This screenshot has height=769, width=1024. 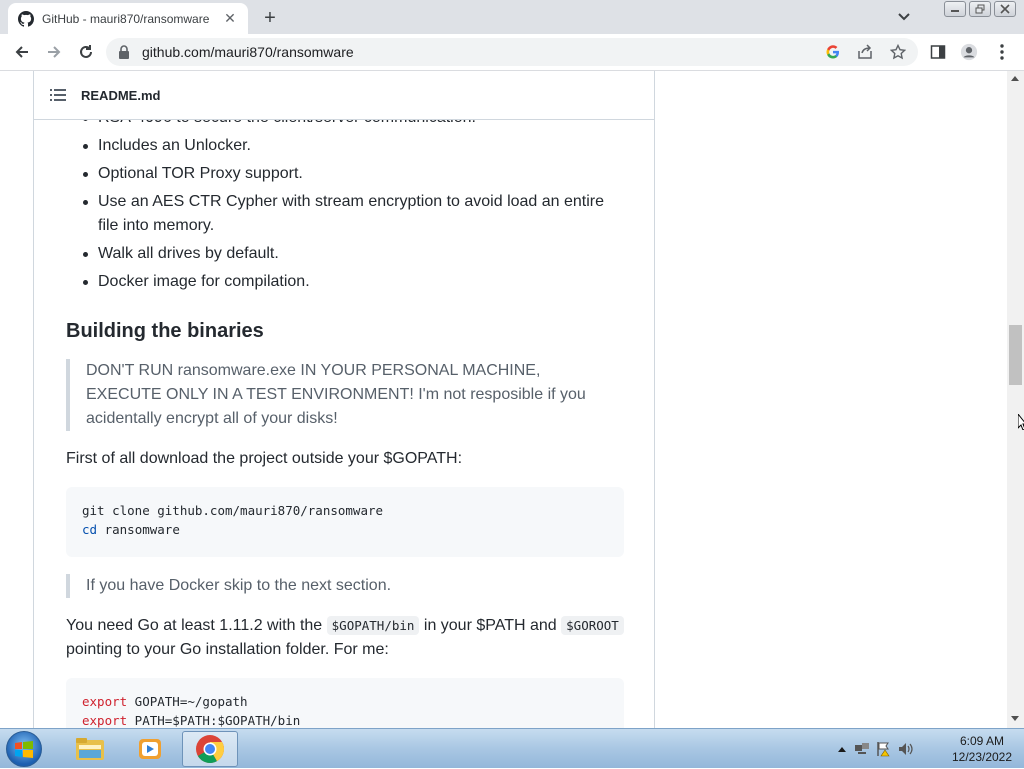 I want to click on address-bar: github.com/mauri870/ransomware, so click(x=512, y=52).